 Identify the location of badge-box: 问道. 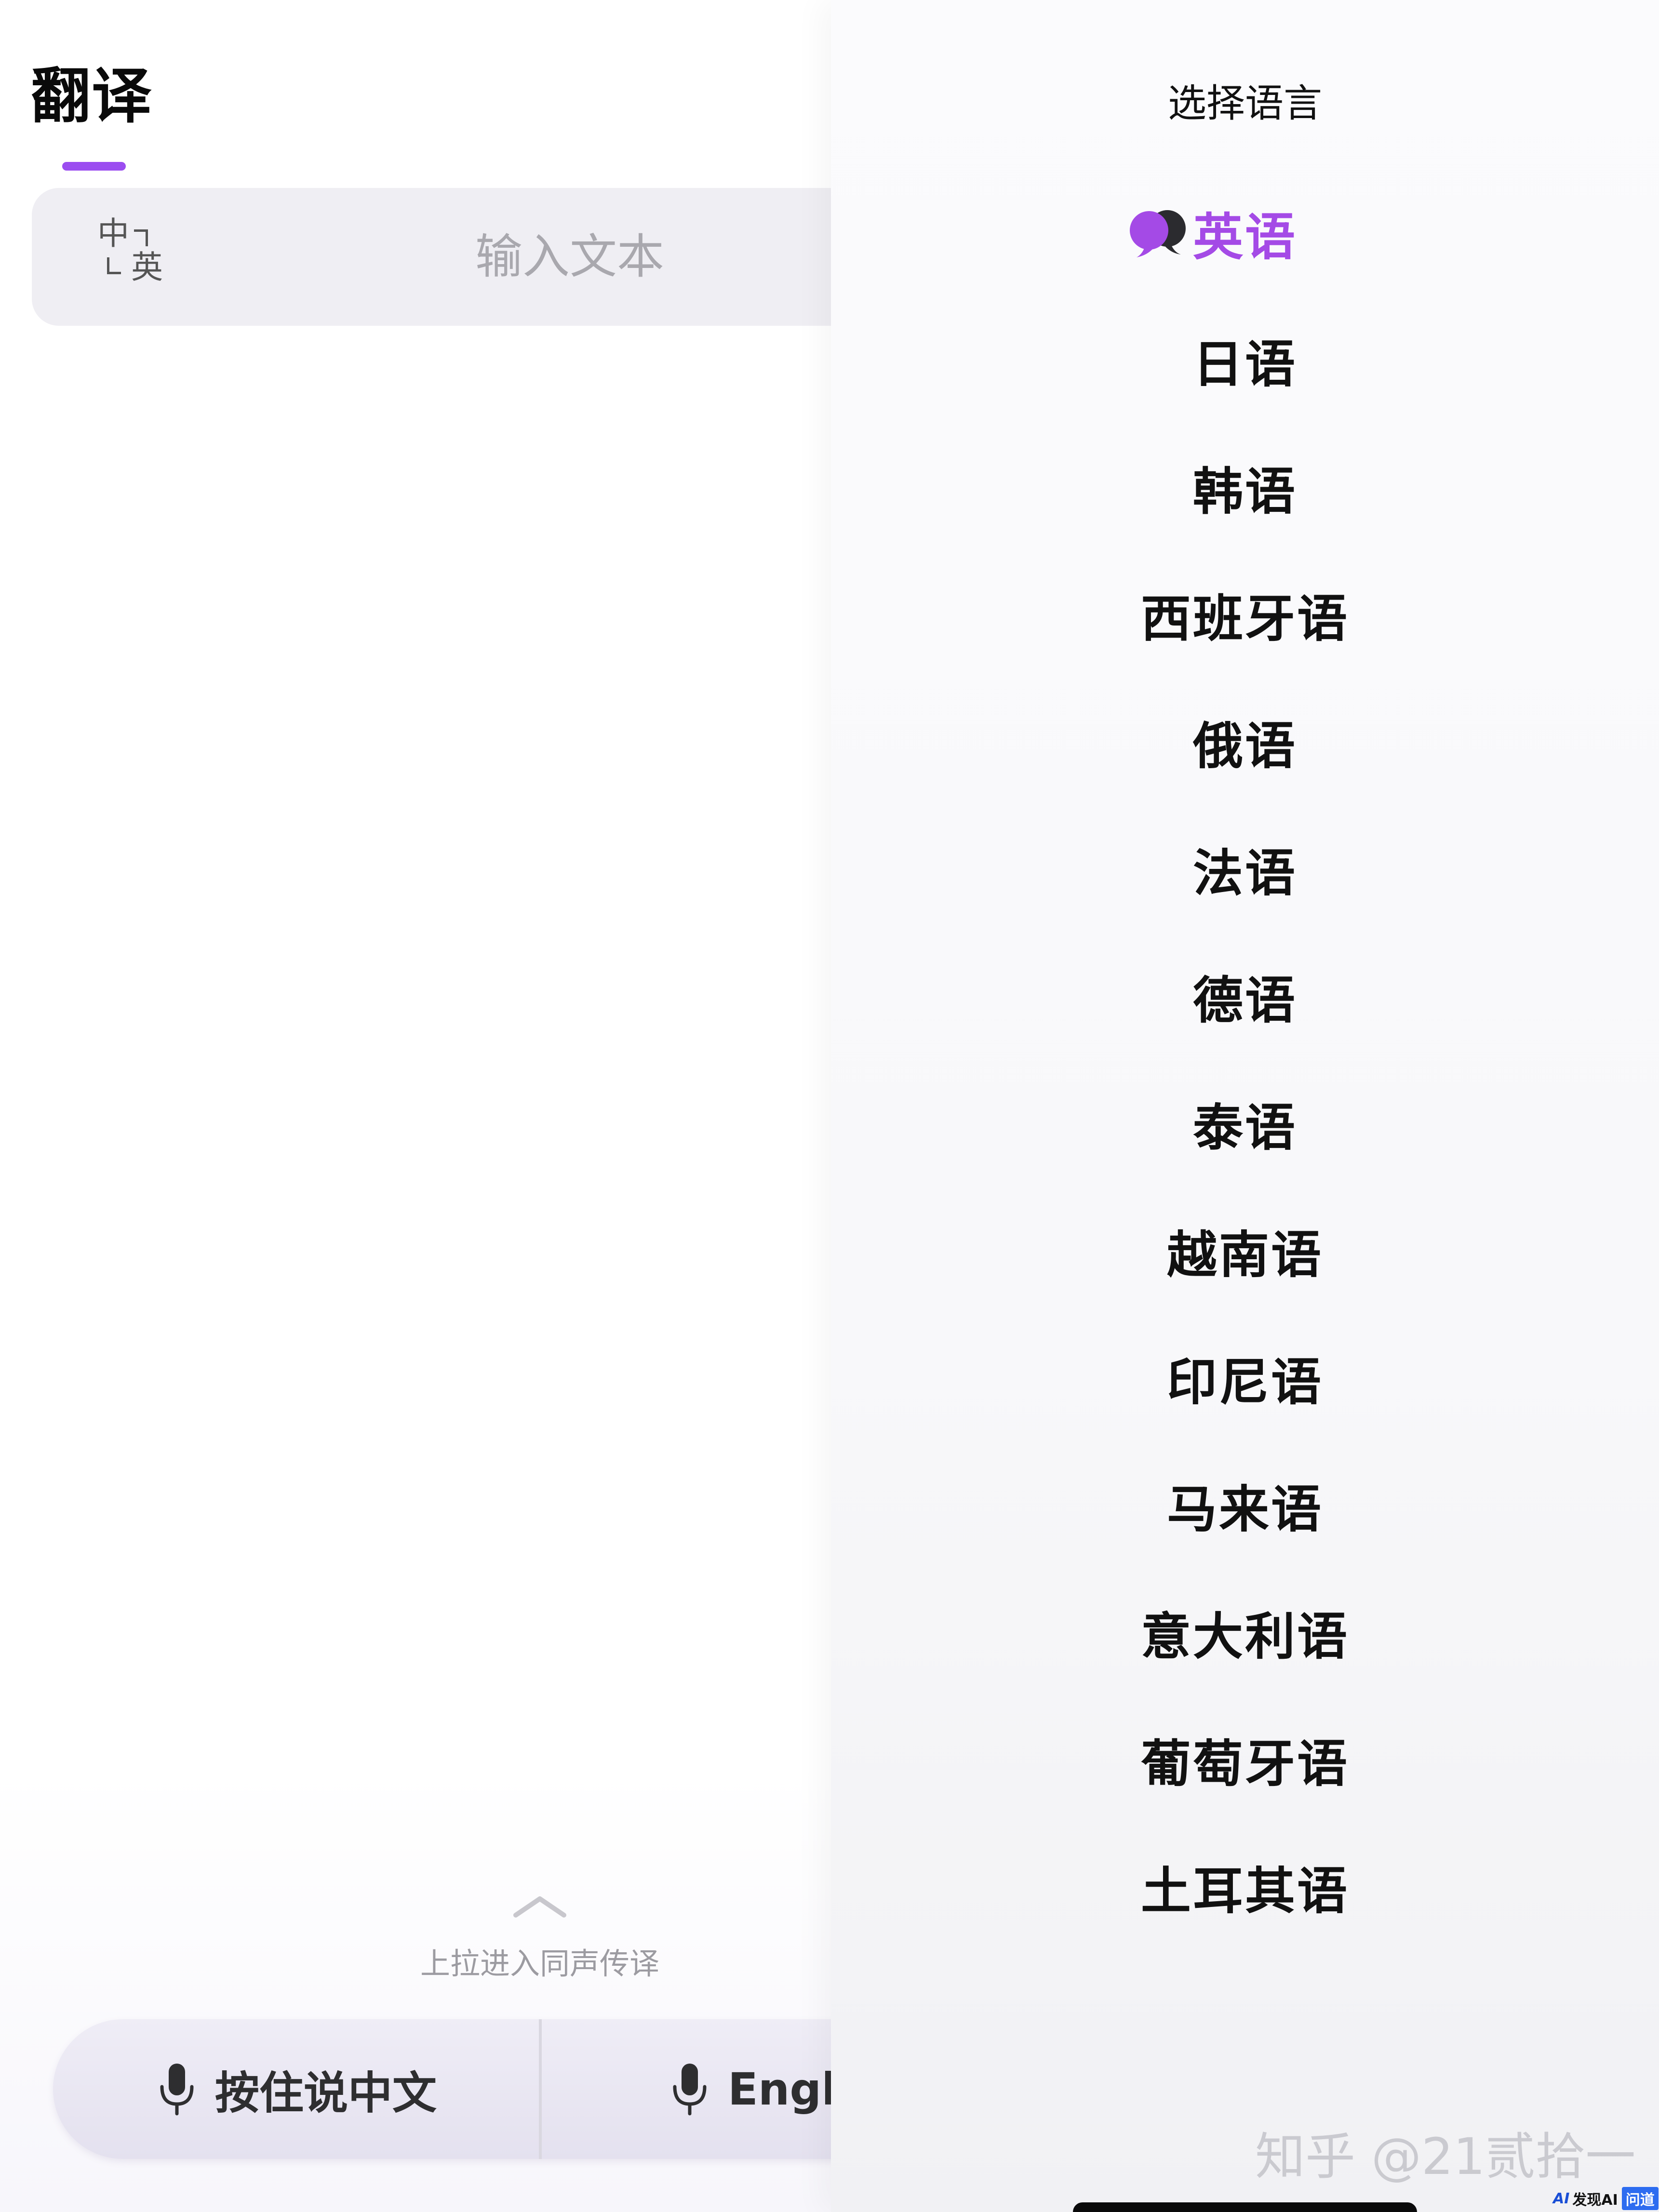
(1640, 2198).